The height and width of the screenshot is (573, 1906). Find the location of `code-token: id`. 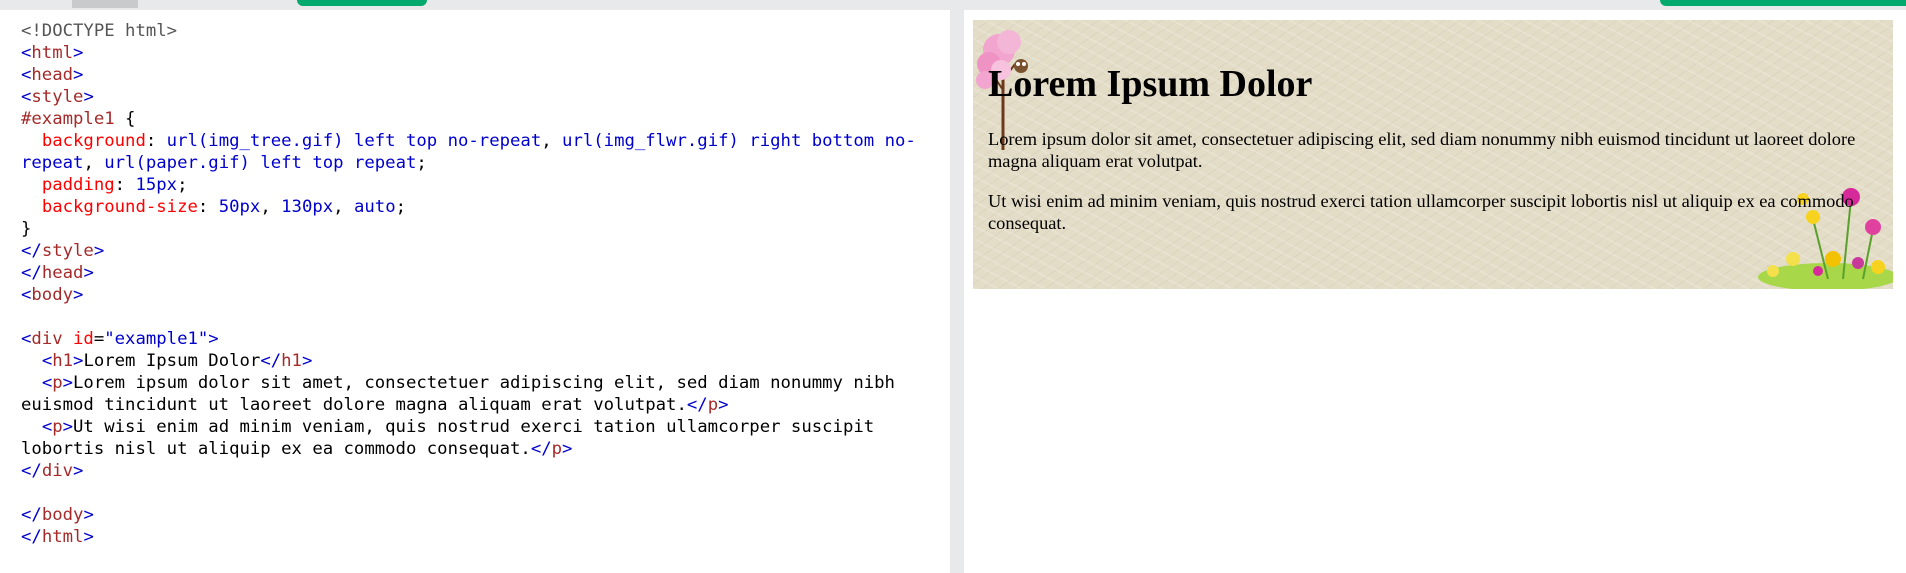

code-token: id is located at coordinates (83, 339).